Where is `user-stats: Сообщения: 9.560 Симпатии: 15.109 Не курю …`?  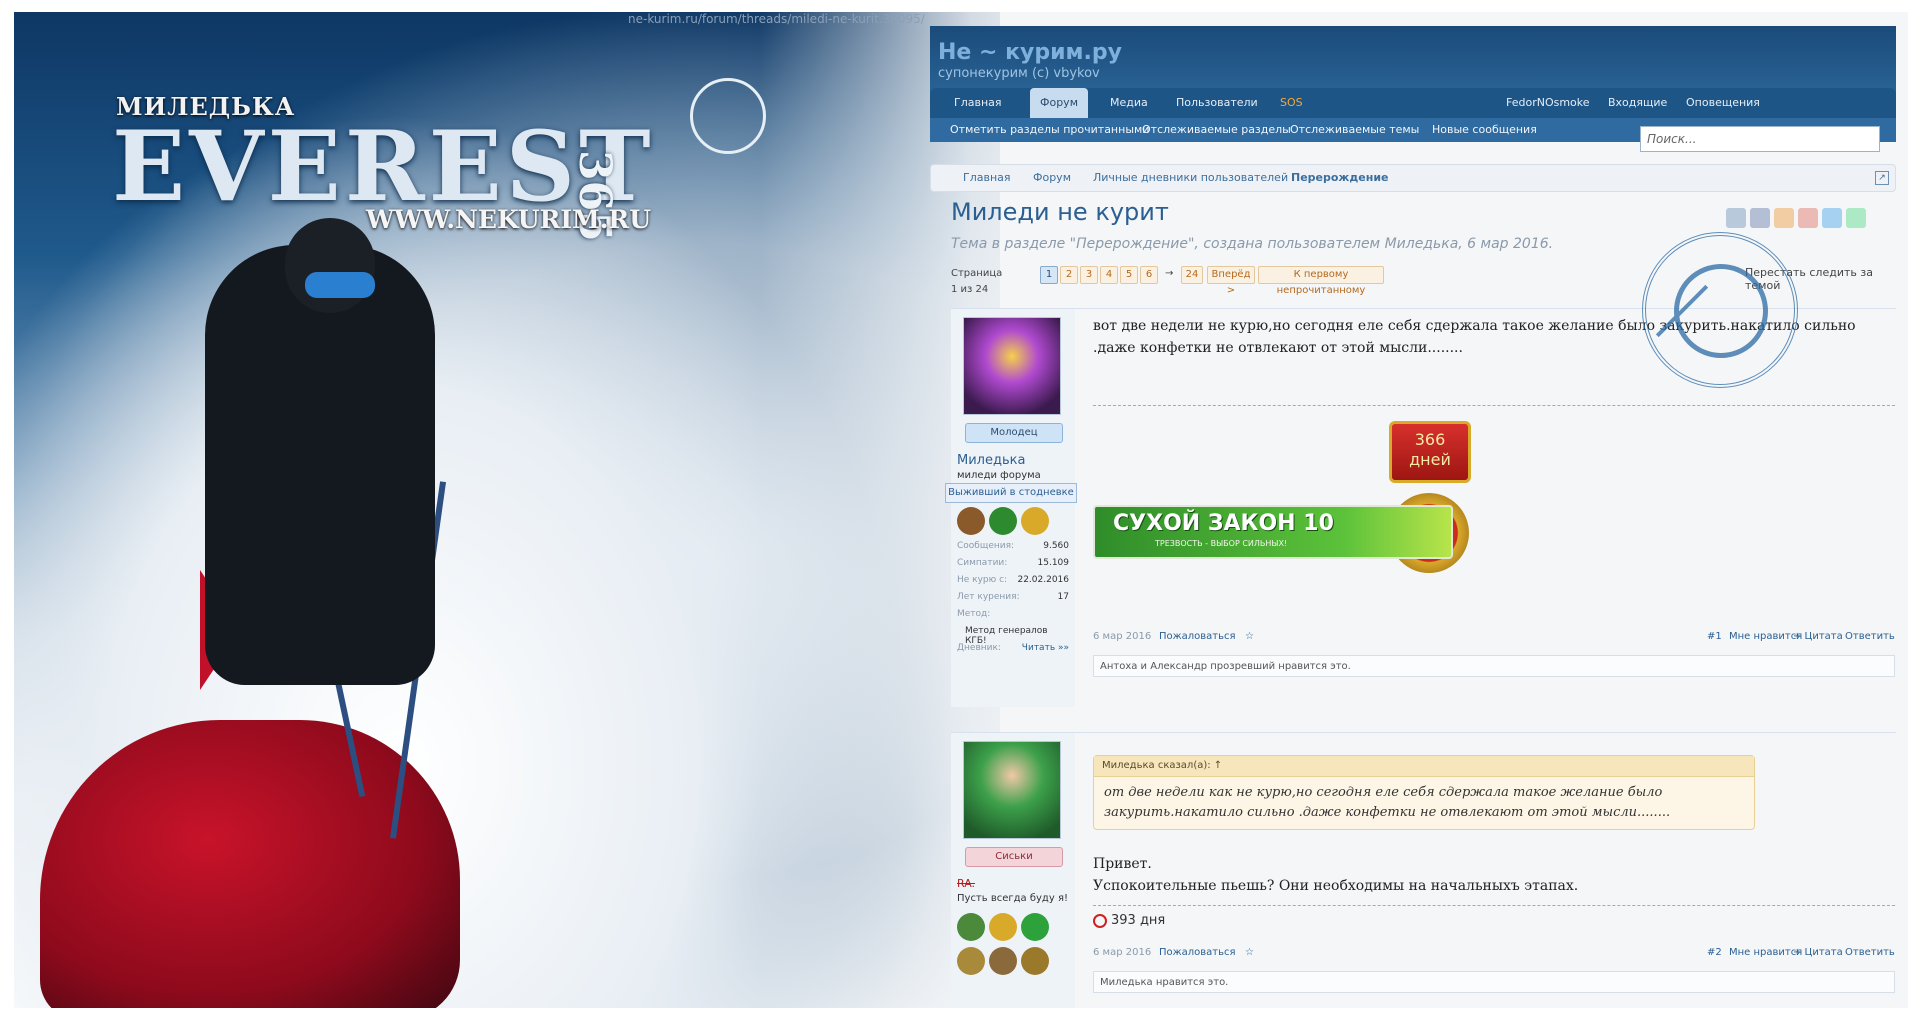 user-stats: Сообщения: 9.560 Симпатии: 15.109 Не курю … is located at coordinates (1013, 600).